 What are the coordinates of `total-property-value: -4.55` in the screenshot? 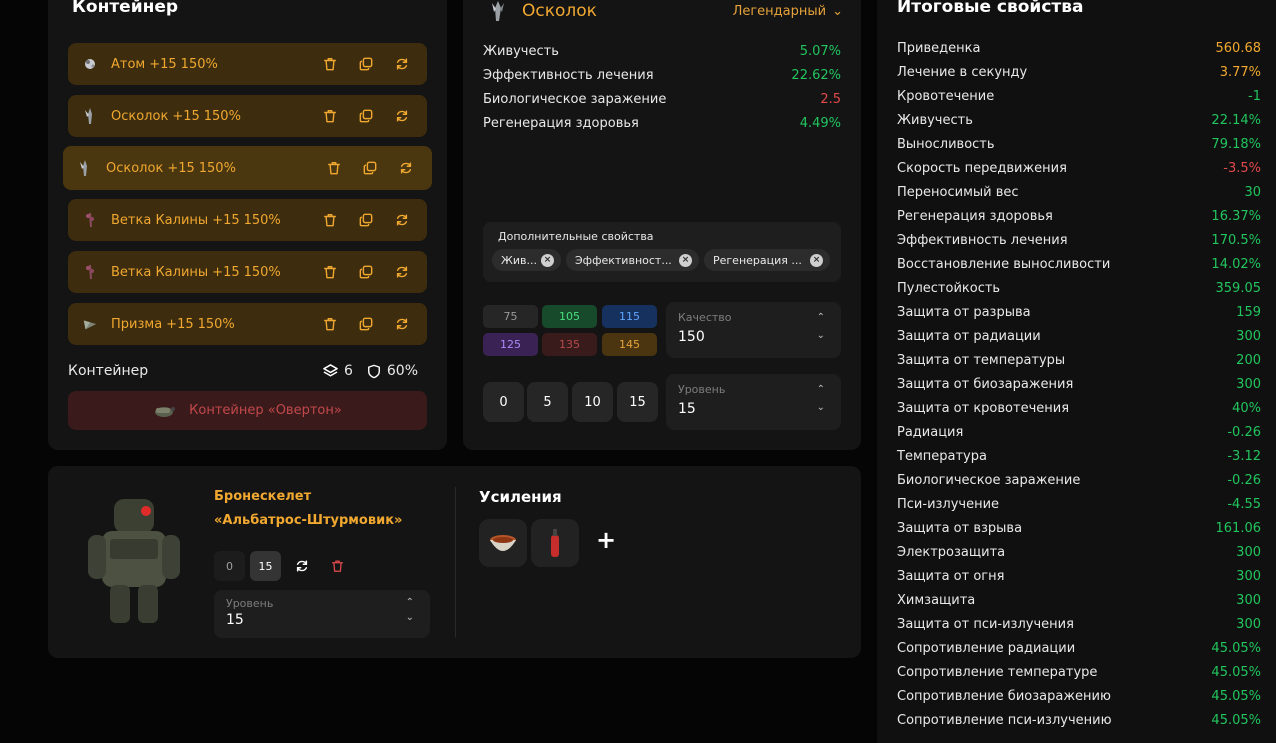 It's located at (1244, 504).